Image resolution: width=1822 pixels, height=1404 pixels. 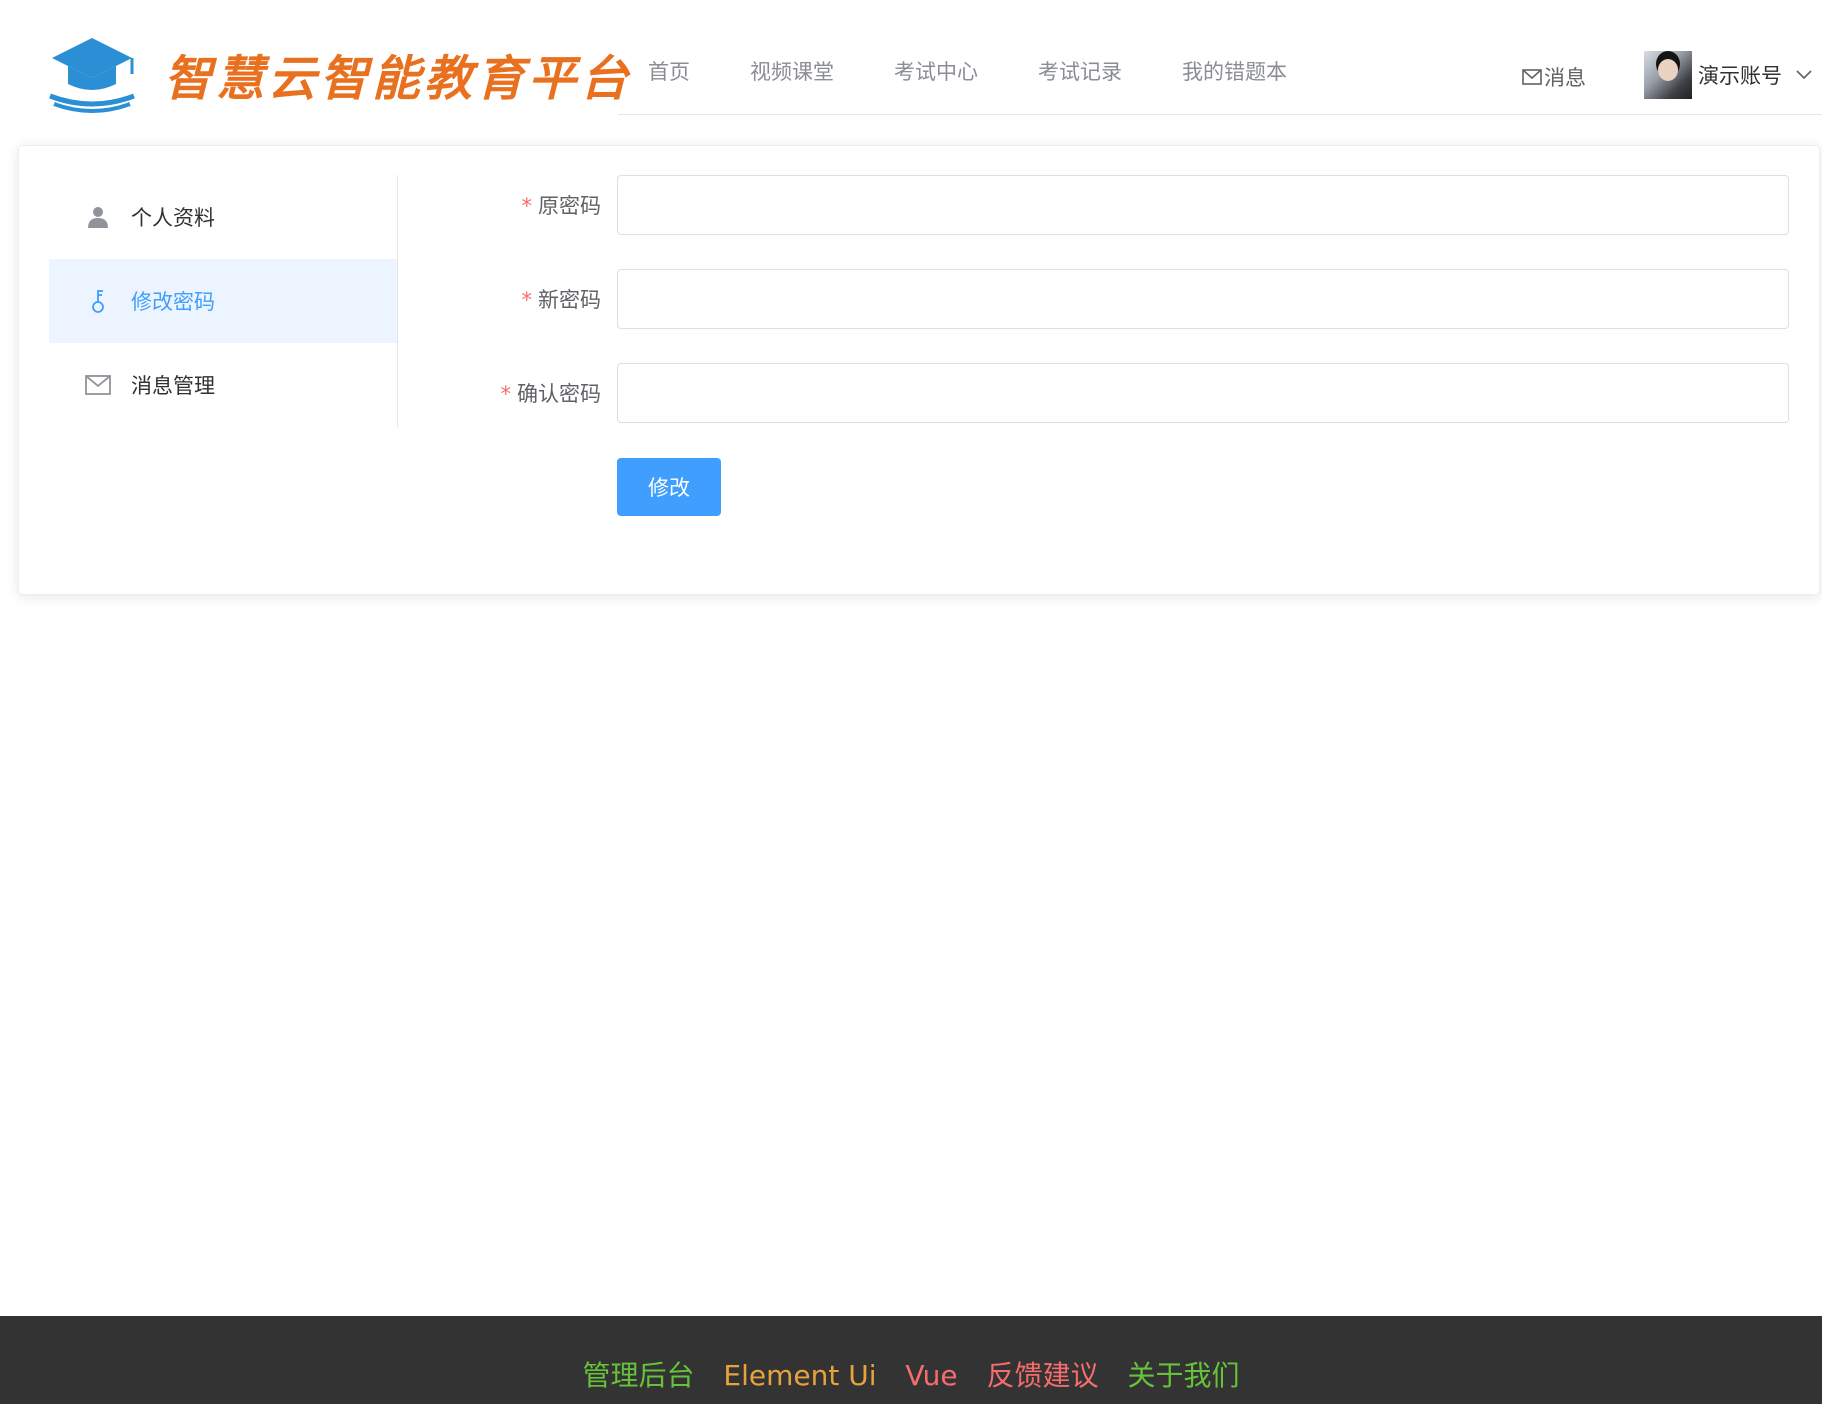 What do you see at coordinates (398, 79) in the screenshot?
I see `logo-title: 智慧云智能教育平台` at bounding box center [398, 79].